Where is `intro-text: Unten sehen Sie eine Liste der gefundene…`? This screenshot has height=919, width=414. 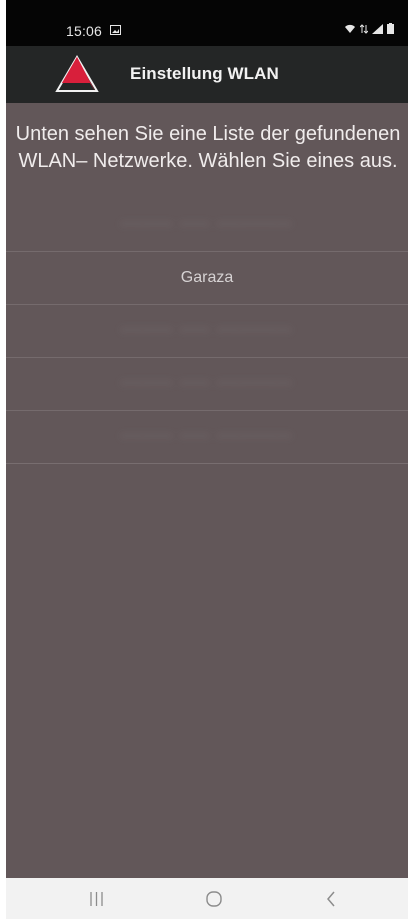 intro-text: Unten sehen Sie eine Liste der gefundene… is located at coordinates (208, 147).